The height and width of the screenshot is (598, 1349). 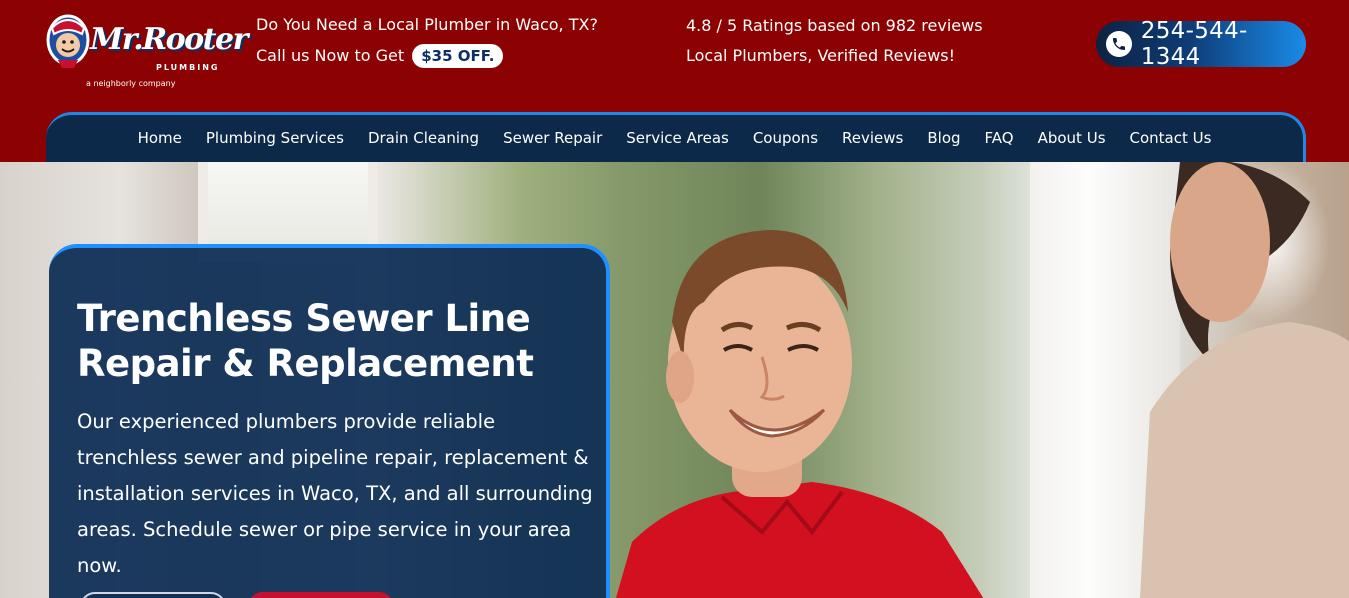 What do you see at coordinates (169, 39) in the screenshot?
I see `logo-brand: Mr.Rooter` at bounding box center [169, 39].